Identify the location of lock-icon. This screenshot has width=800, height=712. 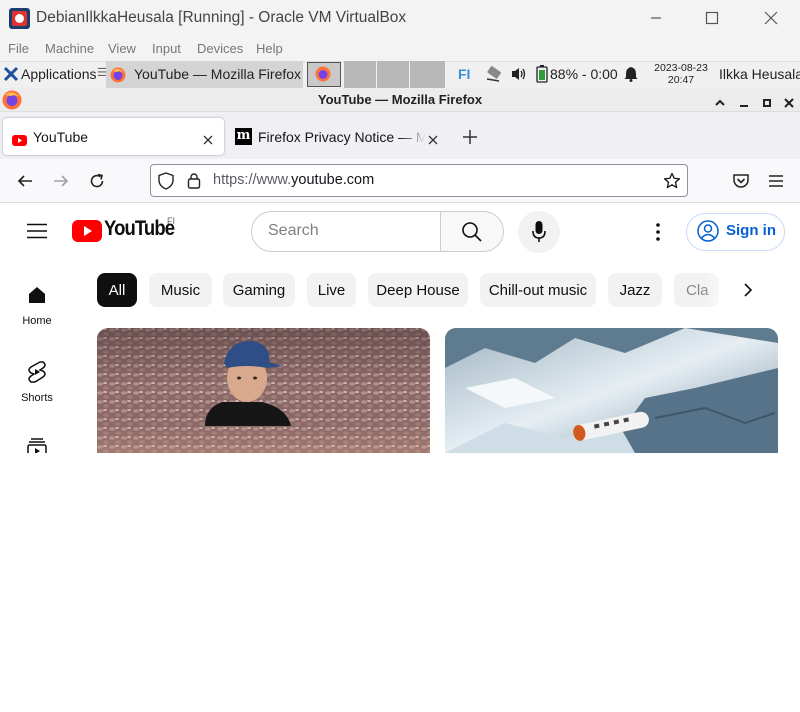
(194, 180).